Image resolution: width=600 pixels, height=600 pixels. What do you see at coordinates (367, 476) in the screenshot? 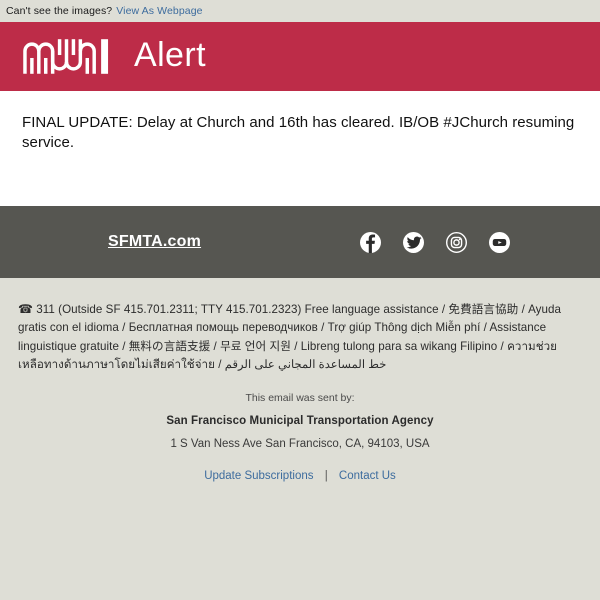
I see `contact-us-link: Contact Us` at bounding box center [367, 476].